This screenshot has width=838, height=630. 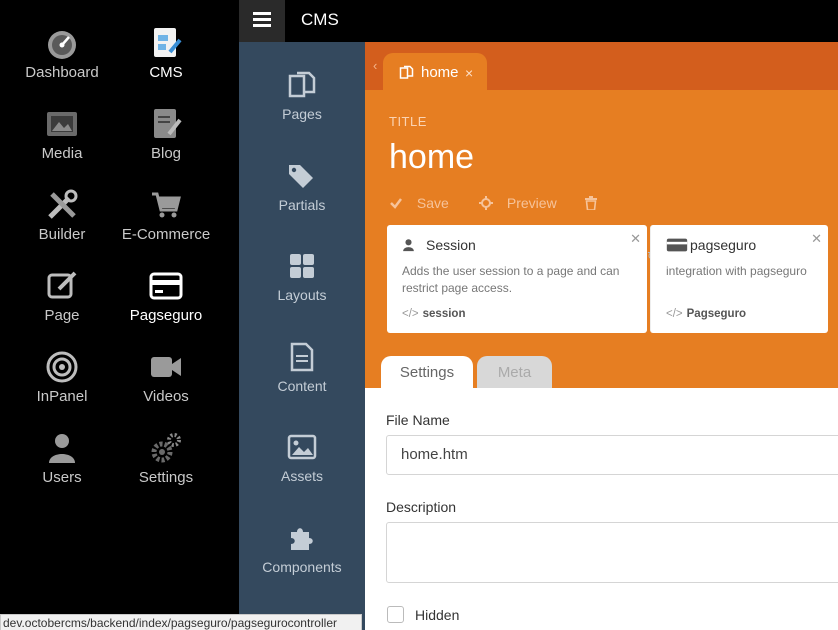 I want to click on app-nav-settings: Settings, so click(x=166, y=458).